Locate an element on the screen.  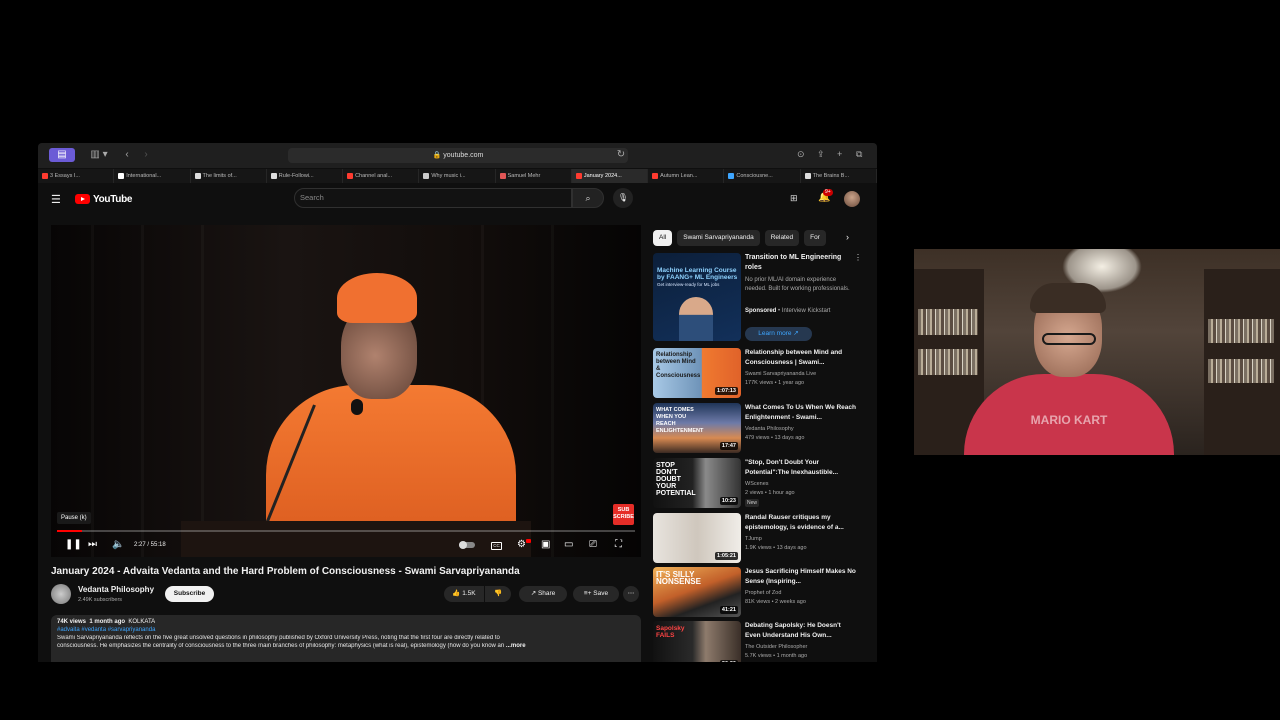
filter-chips: All Swami Sarvapriyananda Related For is located at coordinates (739, 238).